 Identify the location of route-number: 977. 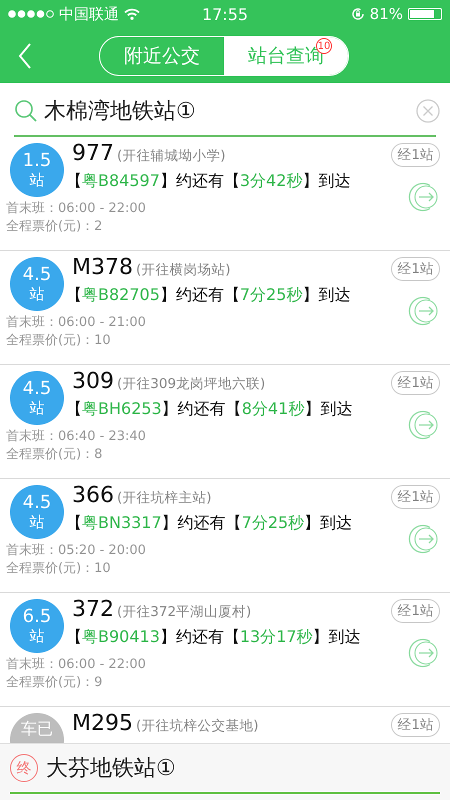
(93, 153).